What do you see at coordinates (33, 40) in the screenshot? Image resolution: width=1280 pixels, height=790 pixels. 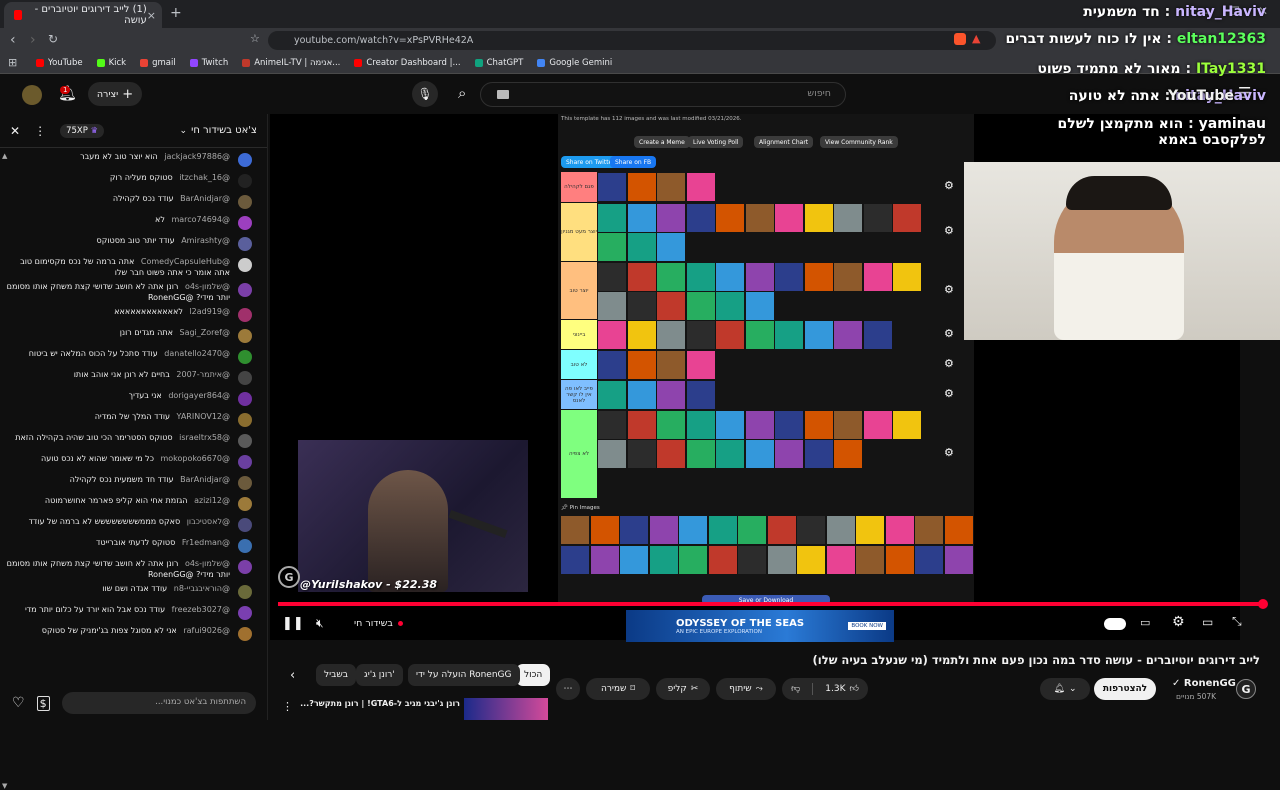 I see `forward-icon: ›` at bounding box center [33, 40].